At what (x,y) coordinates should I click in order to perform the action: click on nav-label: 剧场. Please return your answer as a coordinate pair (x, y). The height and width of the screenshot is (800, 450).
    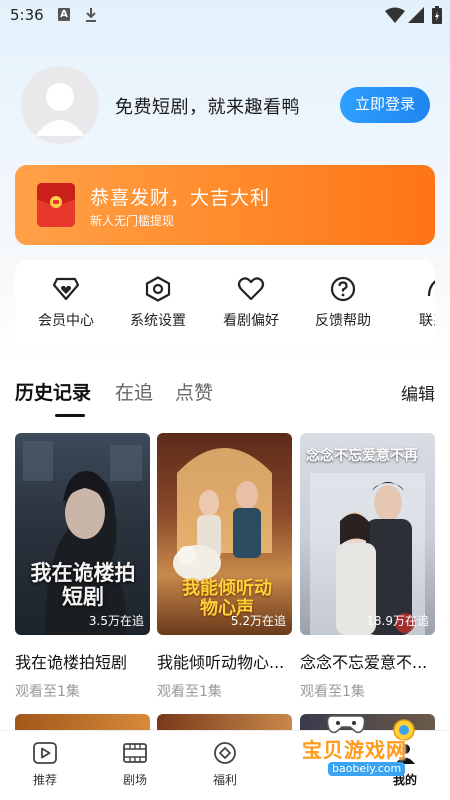
    Looking at the image, I should click on (134, 780).